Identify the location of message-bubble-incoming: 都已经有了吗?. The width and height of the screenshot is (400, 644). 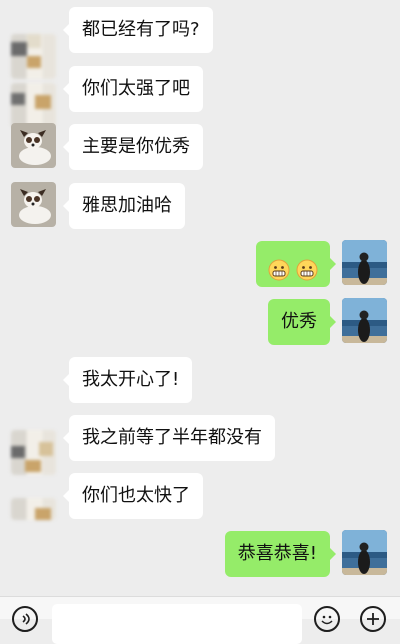
(138, 30).